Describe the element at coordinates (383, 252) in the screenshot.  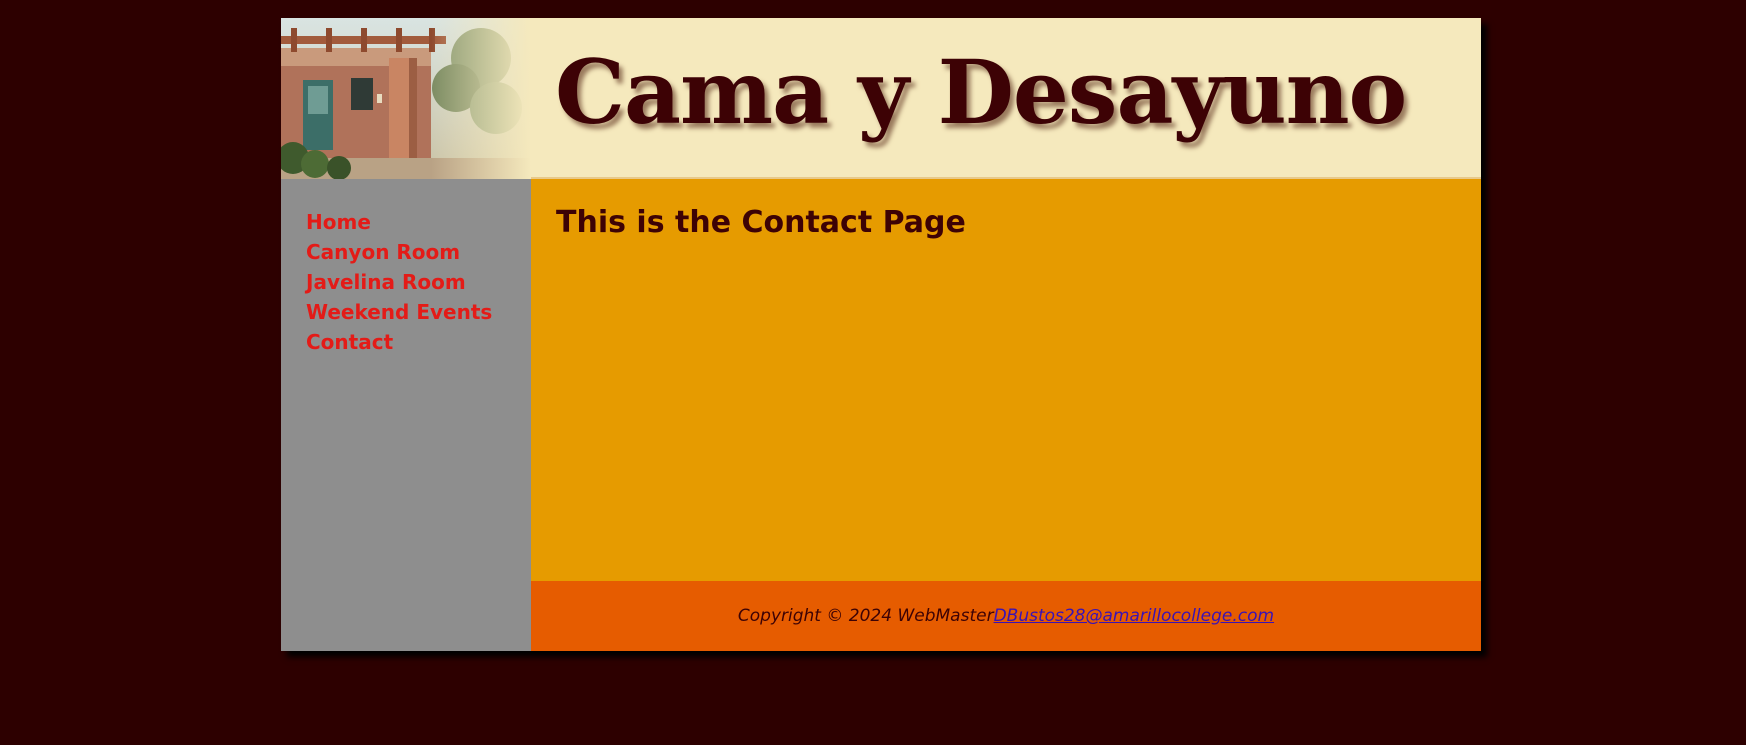
I see `nav-link-canyon-room: Canyon Room` at that location.